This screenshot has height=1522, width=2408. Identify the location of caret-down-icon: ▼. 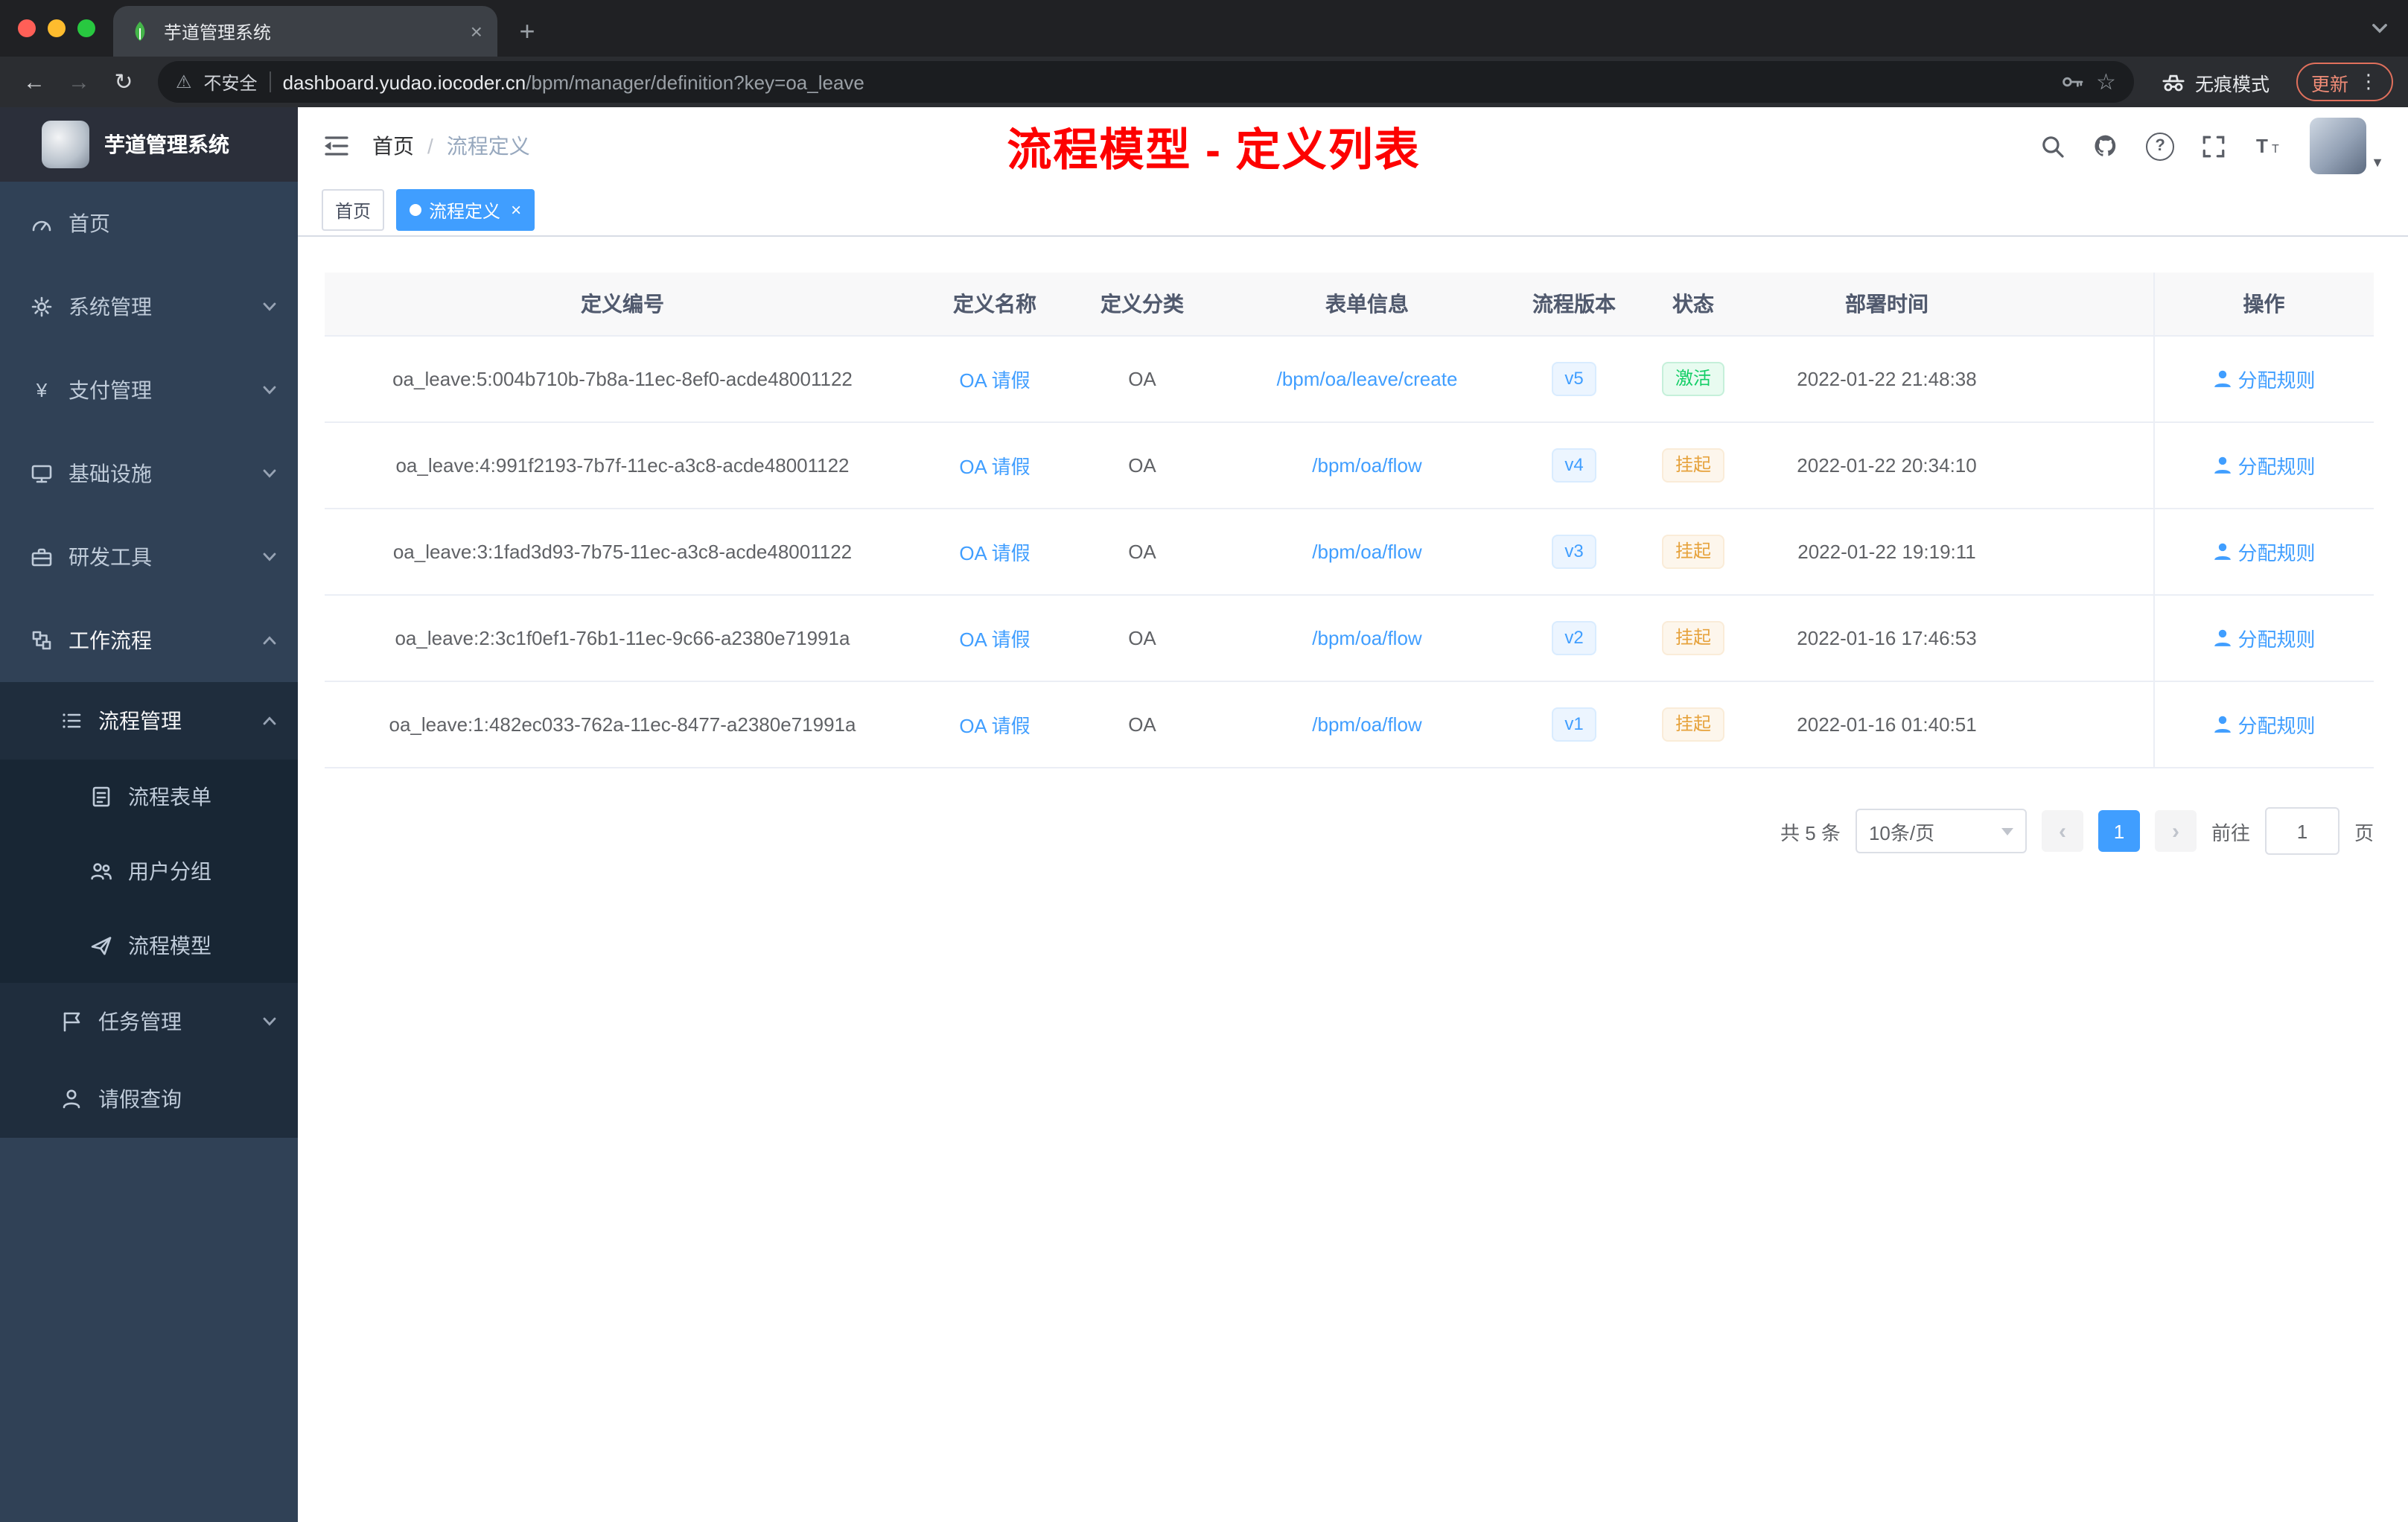
(2377, 162).